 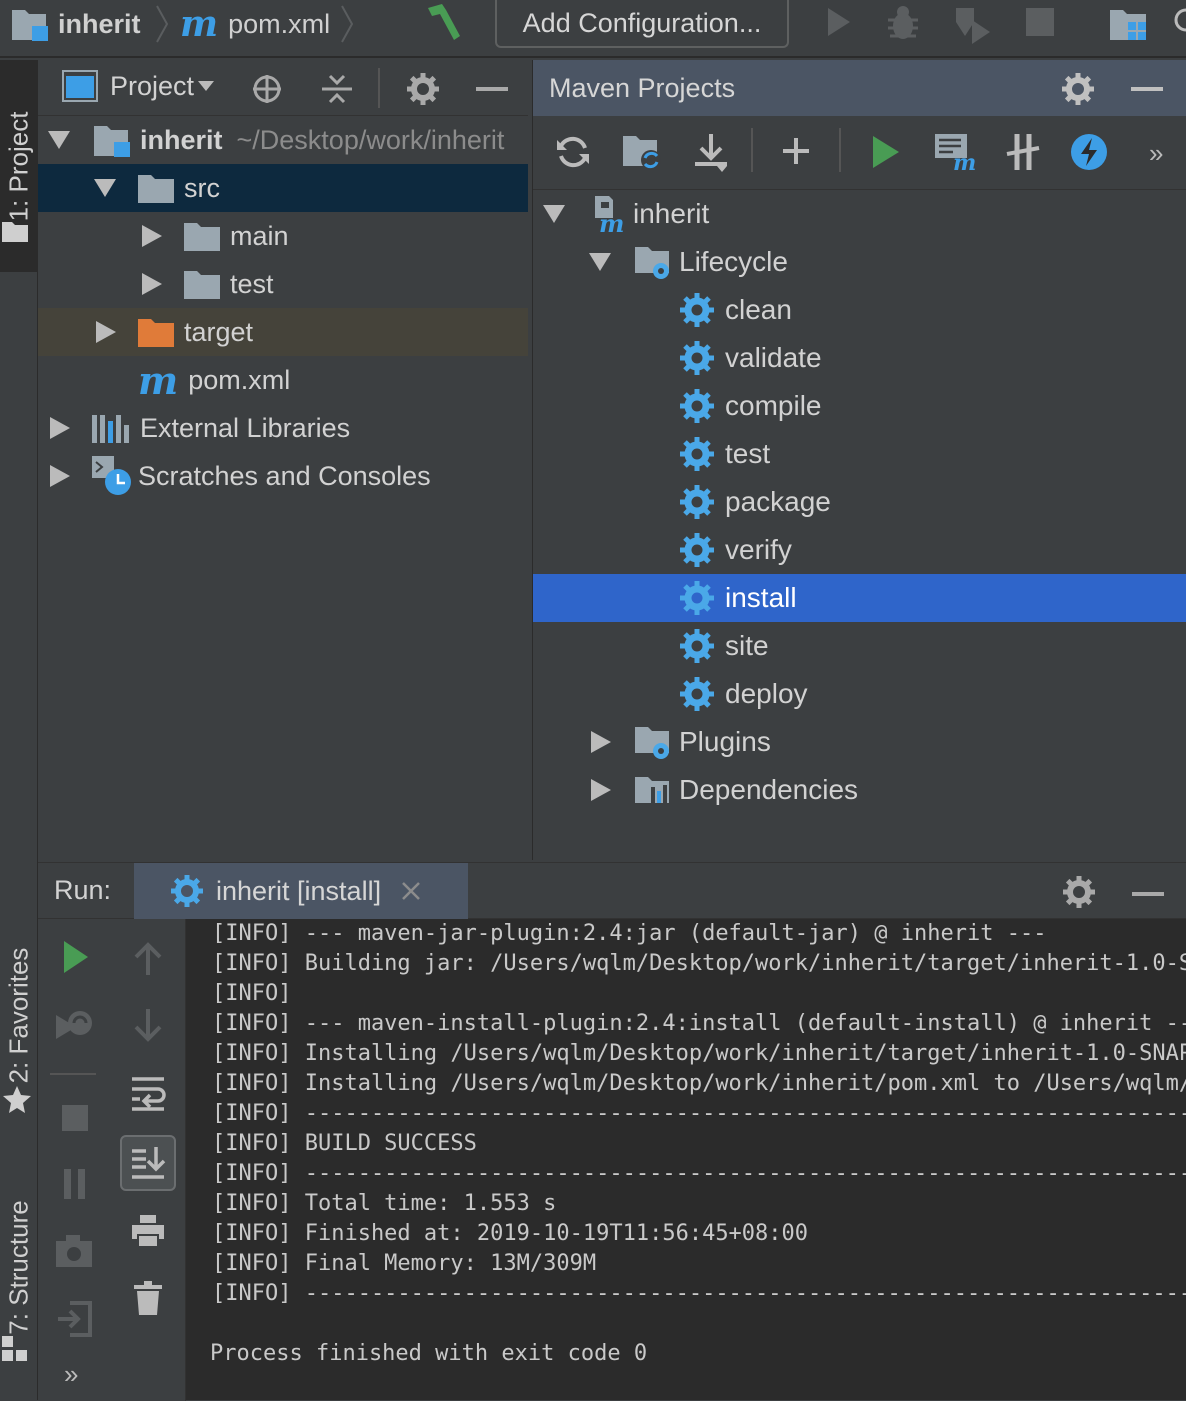 What do you see at coordinates (769, 789) in the screenshot?
I see `maven-tree-label: Dependencies` at bounding box center [769, 789].